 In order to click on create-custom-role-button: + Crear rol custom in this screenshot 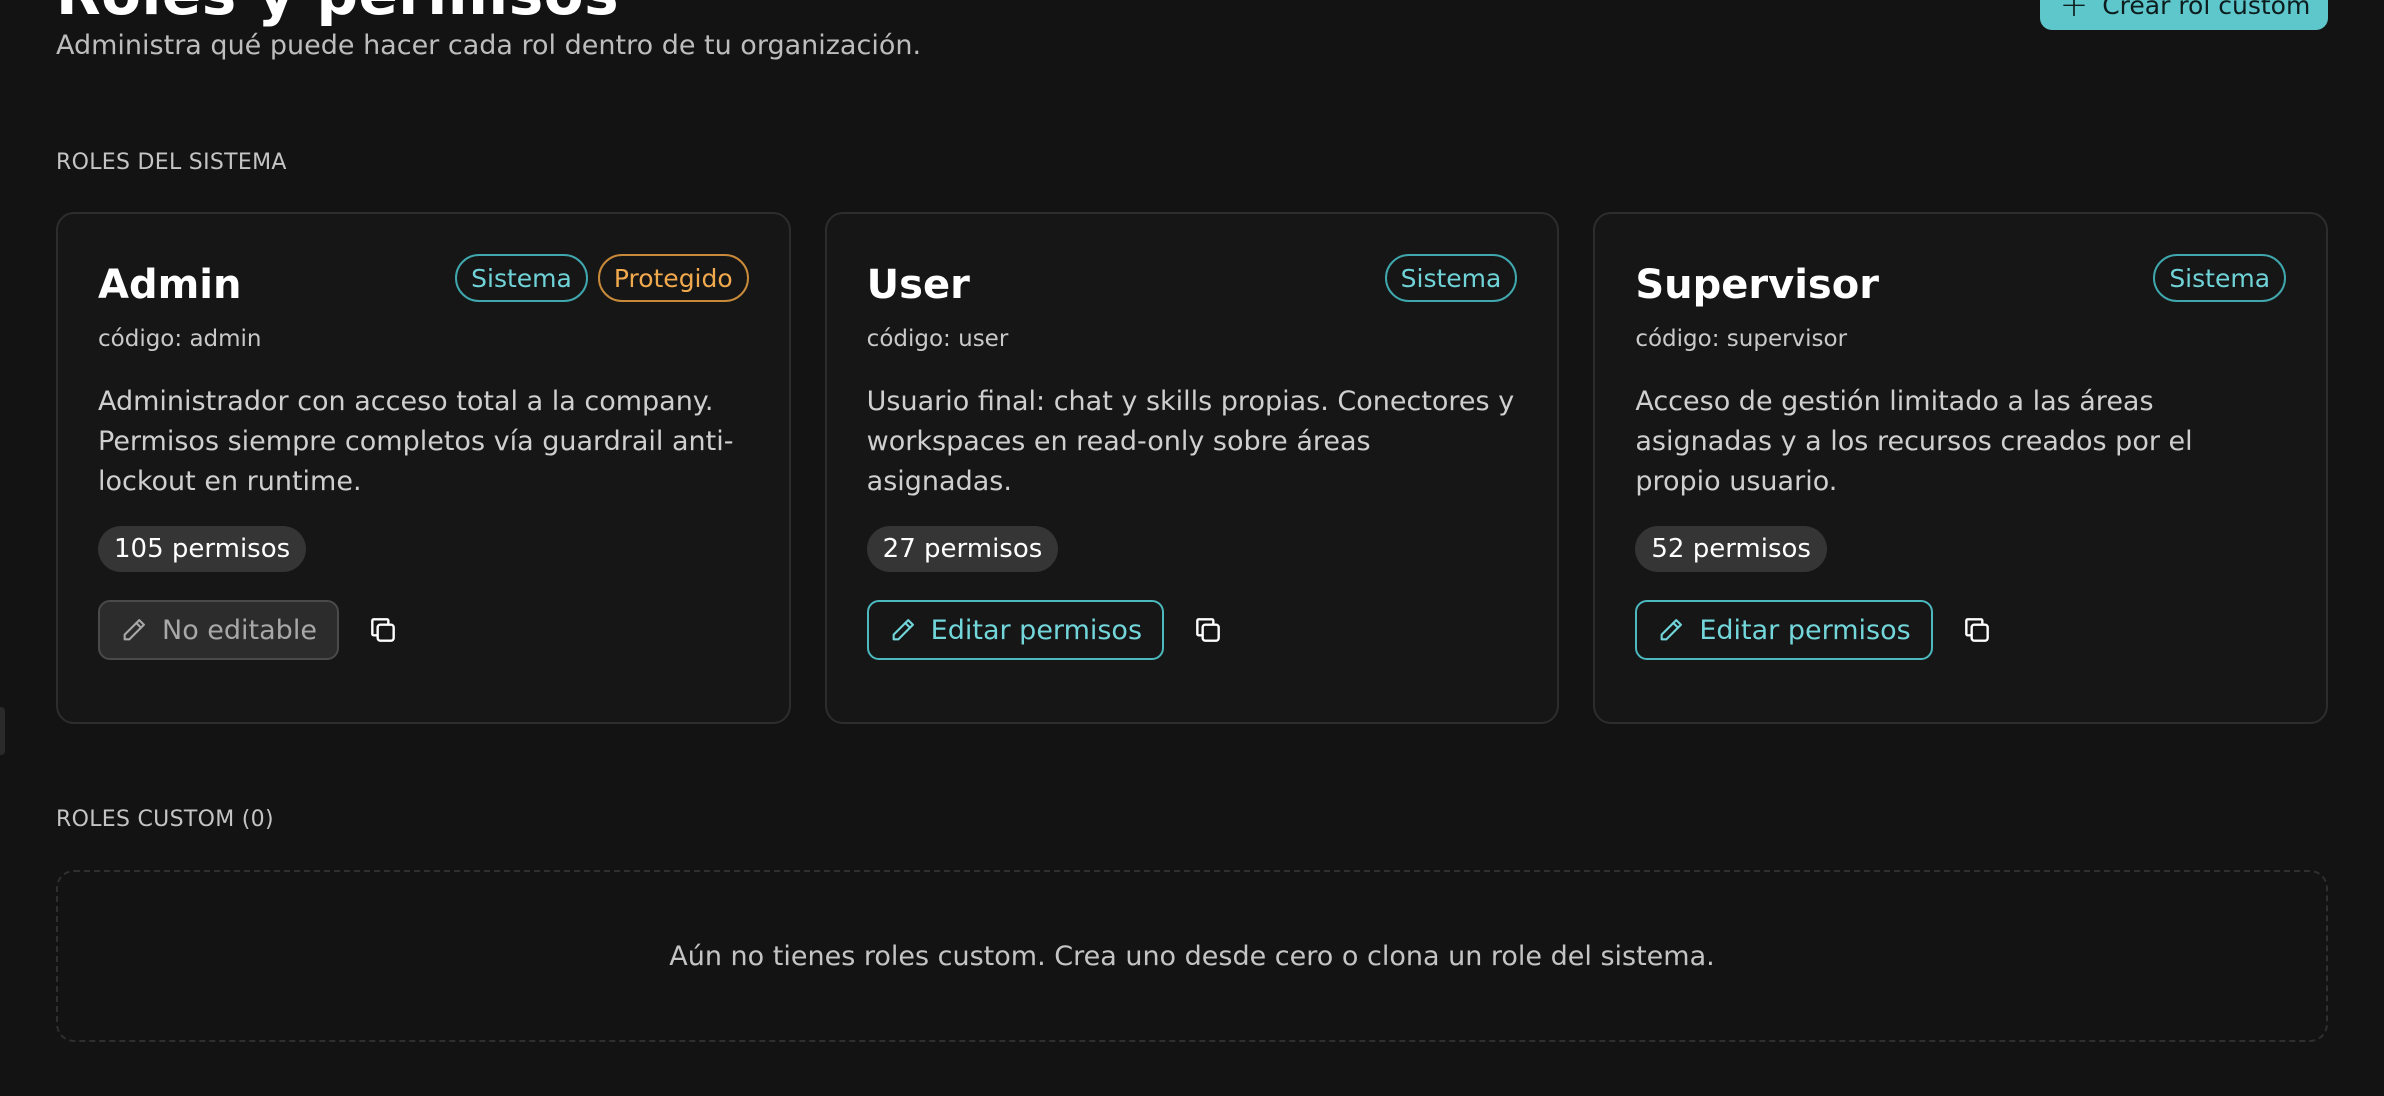, I will do `click(2184, 15)`.